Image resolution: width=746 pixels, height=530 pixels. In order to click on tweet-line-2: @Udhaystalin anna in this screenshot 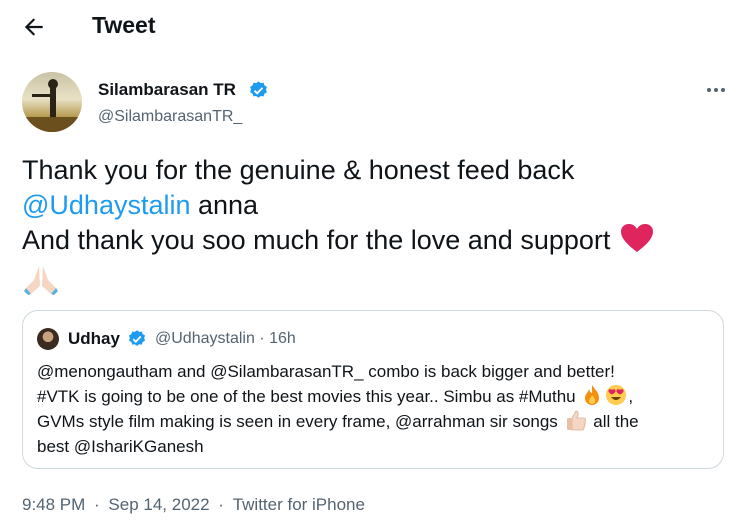, I will do `click(372, 205)`.